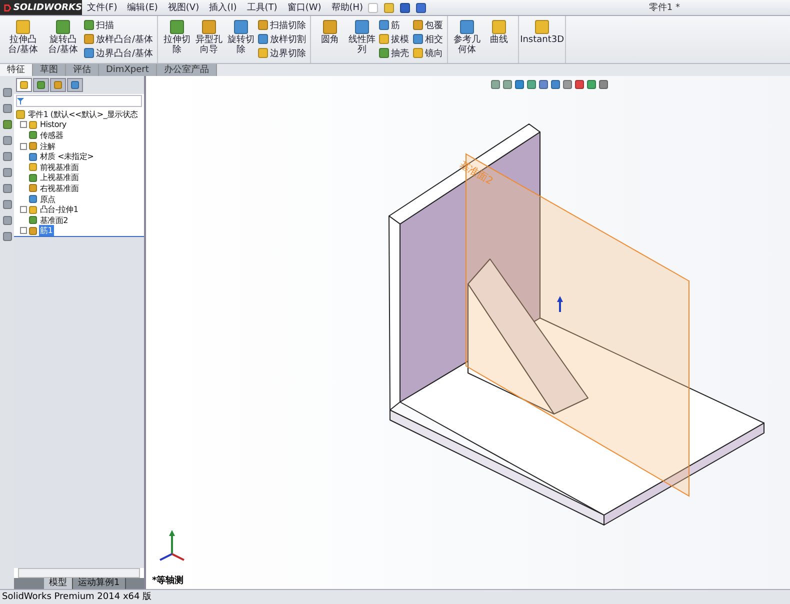 Image resolution: width=790 pixels, height=604 pixels. I want to click on command-tab: 草图, so click(49, 70).